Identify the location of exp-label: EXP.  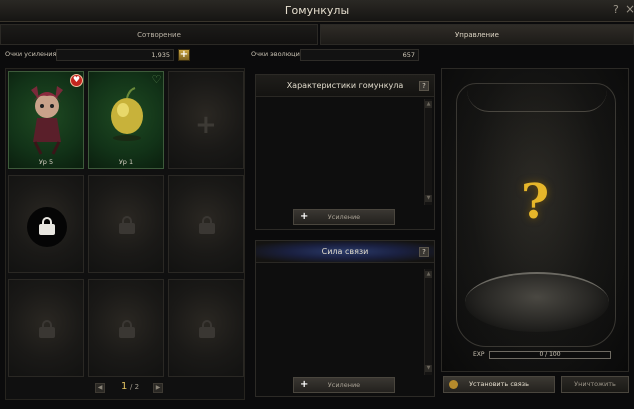
(479, 354).